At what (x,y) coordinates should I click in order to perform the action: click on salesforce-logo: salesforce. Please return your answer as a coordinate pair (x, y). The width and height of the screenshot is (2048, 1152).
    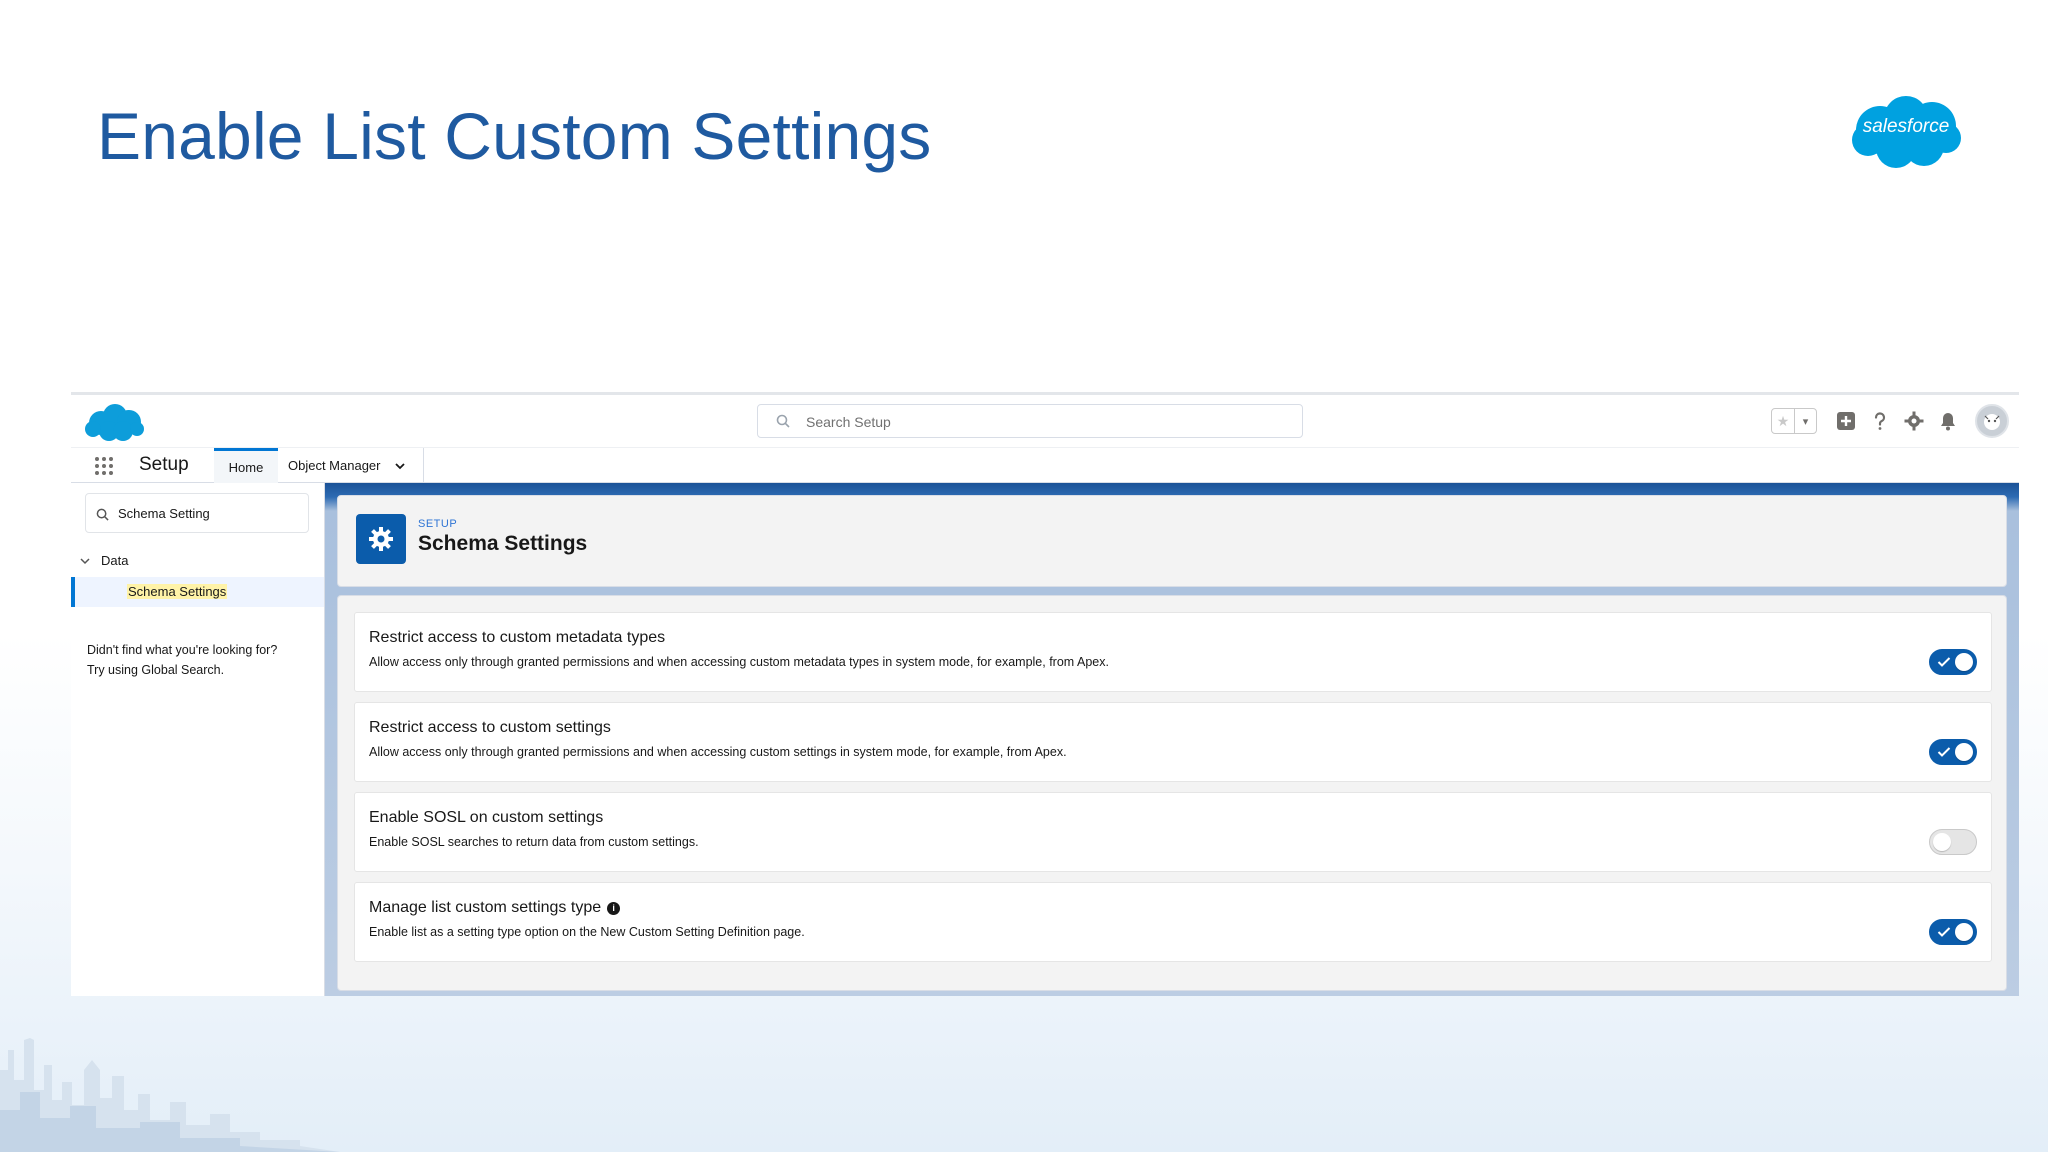
    Looking at the image, I should click on (1906, 132).